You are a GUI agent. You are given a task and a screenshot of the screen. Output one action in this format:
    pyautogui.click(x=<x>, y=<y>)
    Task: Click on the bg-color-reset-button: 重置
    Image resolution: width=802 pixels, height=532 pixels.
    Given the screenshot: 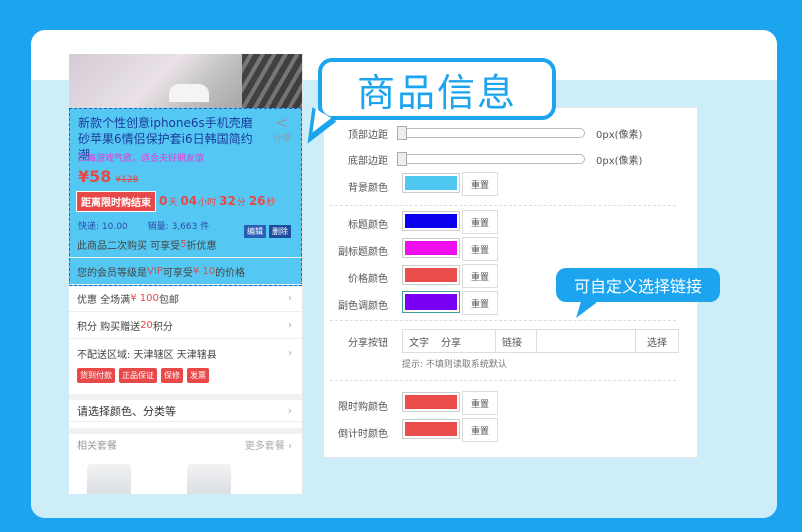 What is the action you would take?
    pyautogui.click(x=480, y=184)
    